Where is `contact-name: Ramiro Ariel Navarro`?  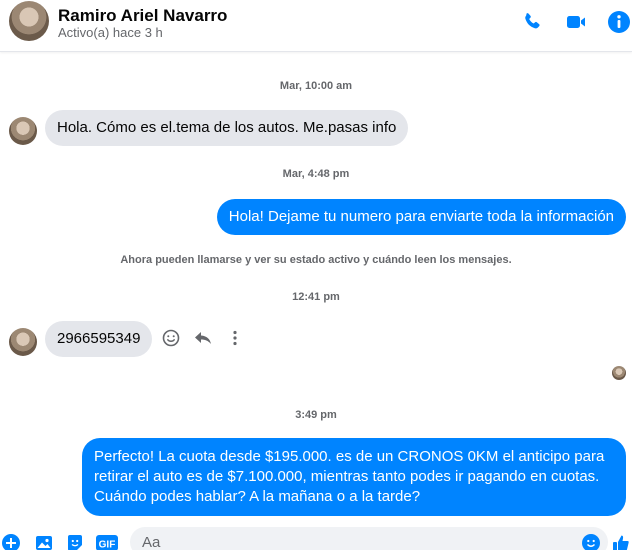
contact-name: Ramiro Ariel Navarro is located at coordinates (142, 16).